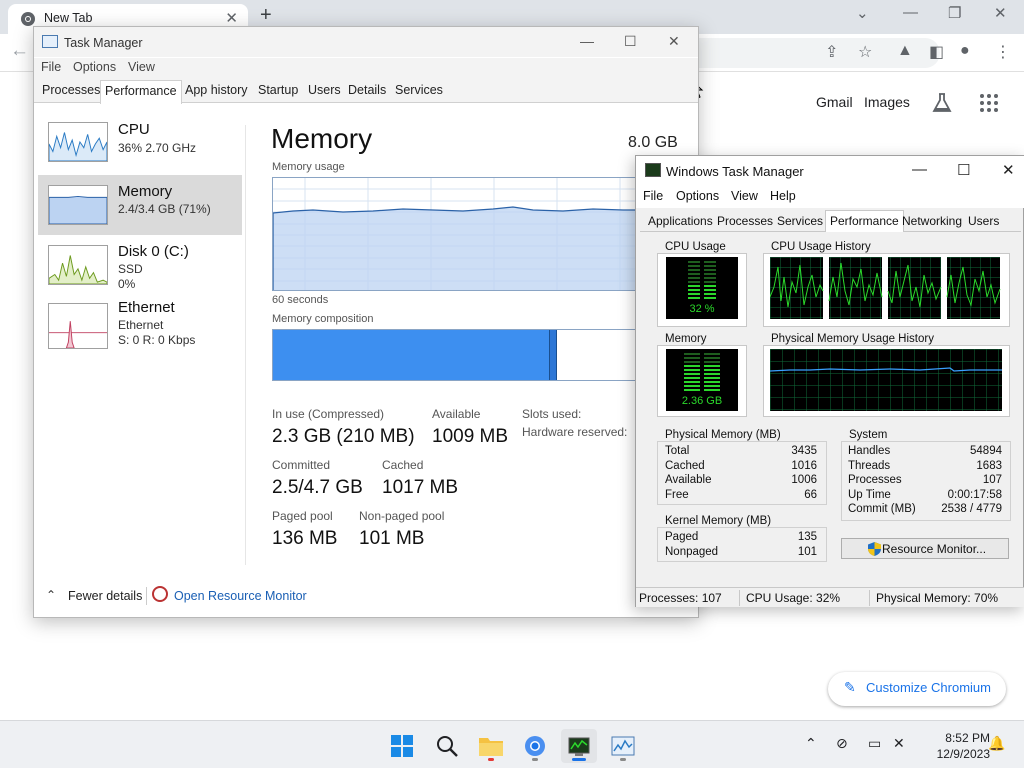 The height and width of the screenshot is (768, 1024). What do you see at coordinates (456, 414) in the screenshot?
I see `available-label: Available` at bounding box center [456, 414].